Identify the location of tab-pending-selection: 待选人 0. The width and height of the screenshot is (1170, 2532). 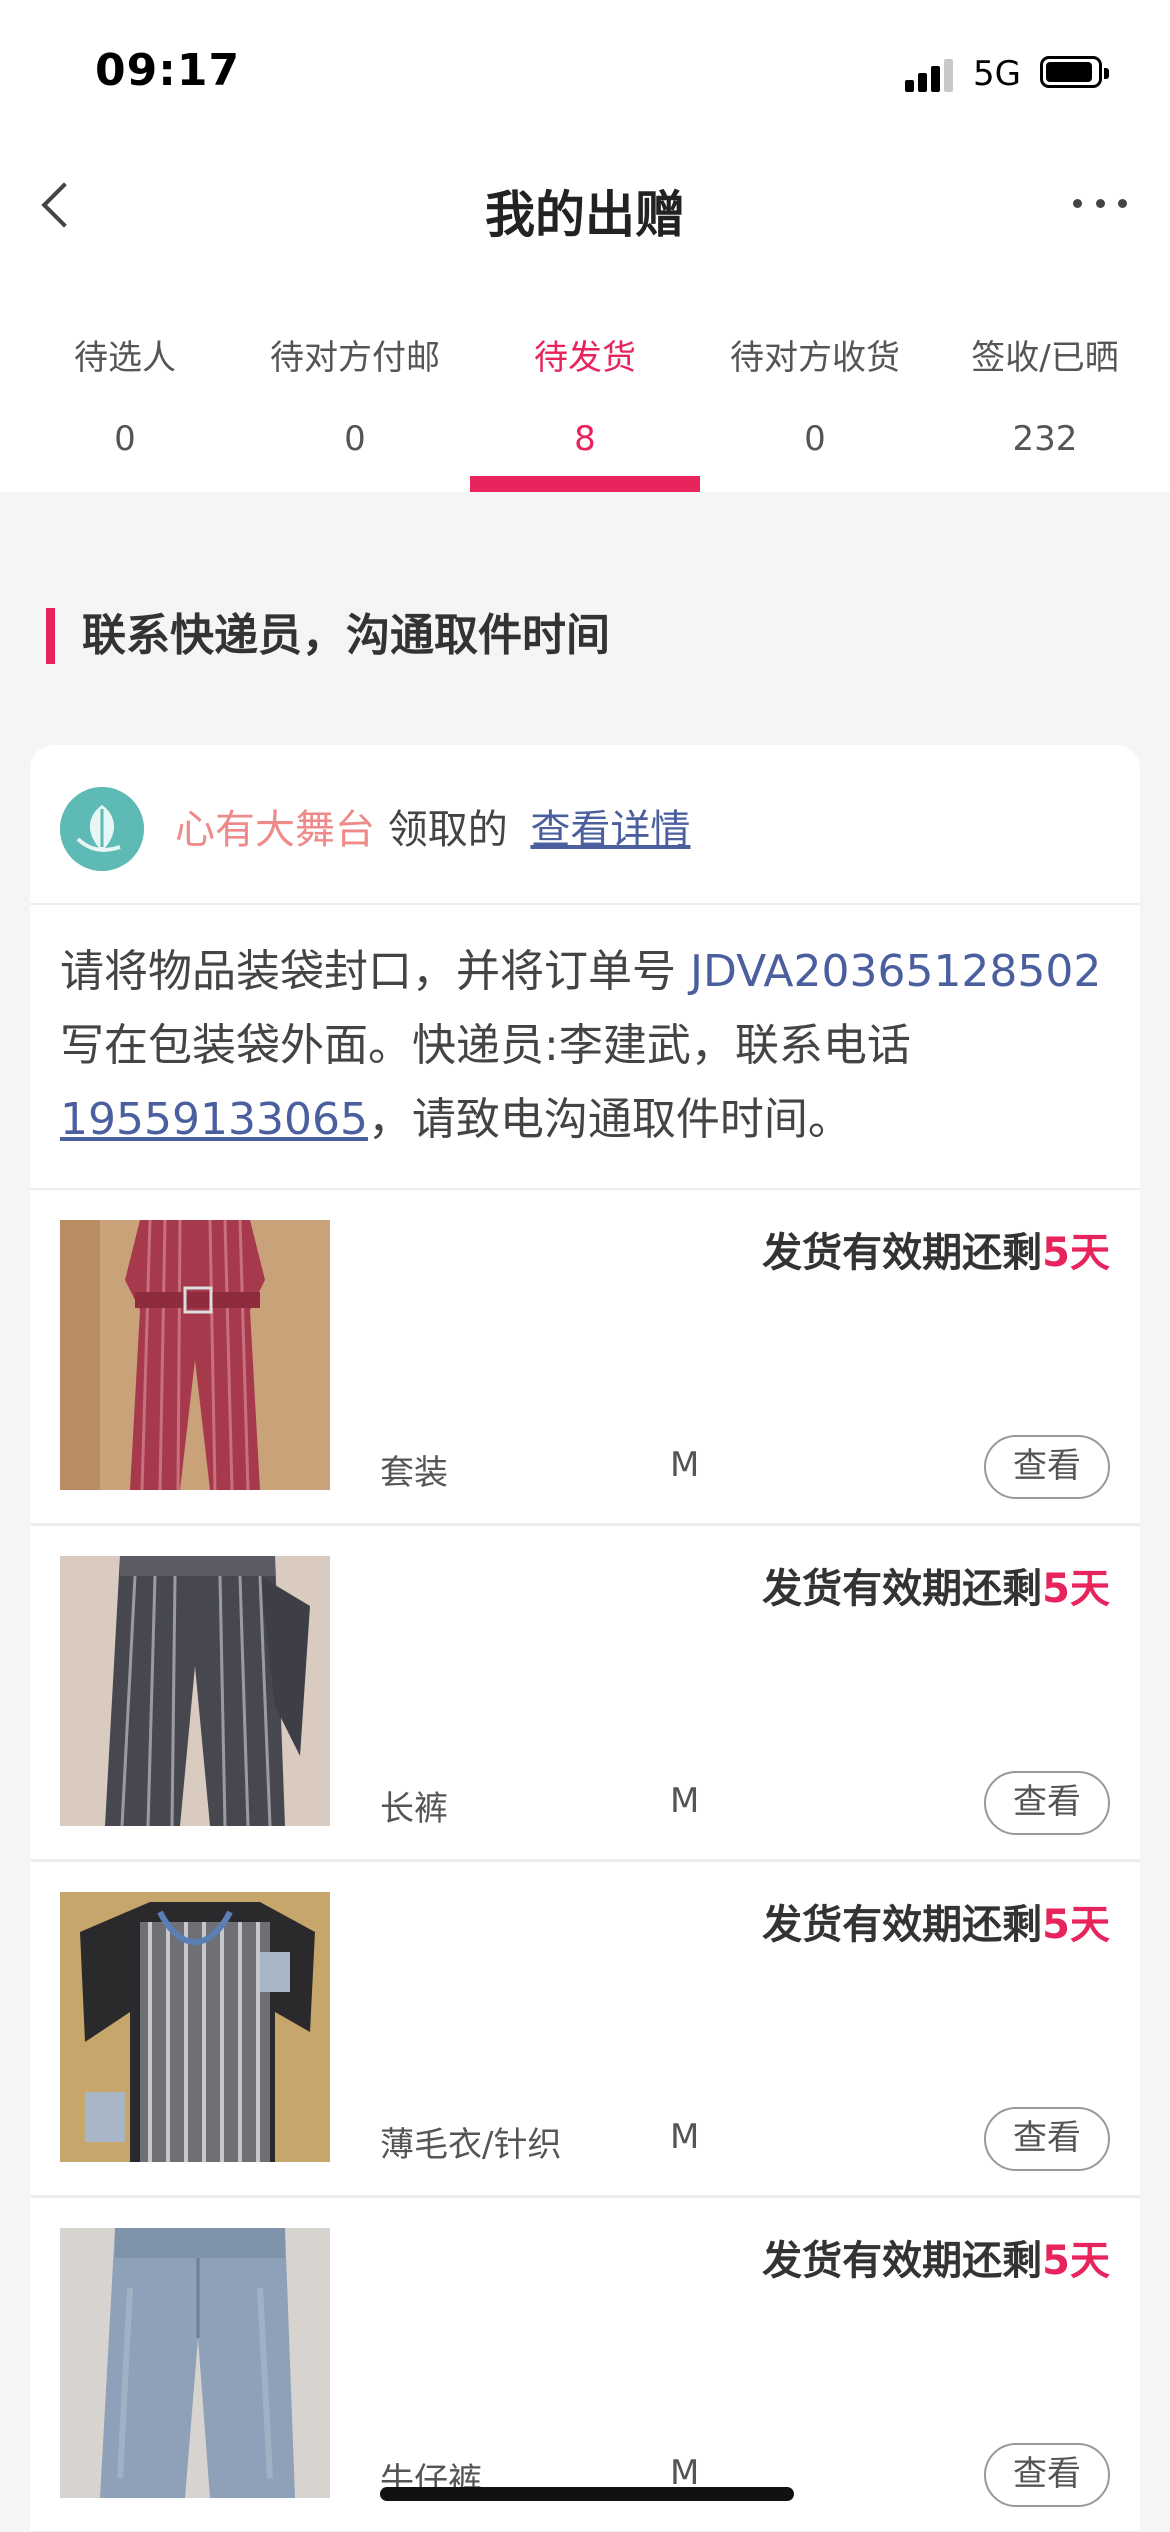
(125, 376).